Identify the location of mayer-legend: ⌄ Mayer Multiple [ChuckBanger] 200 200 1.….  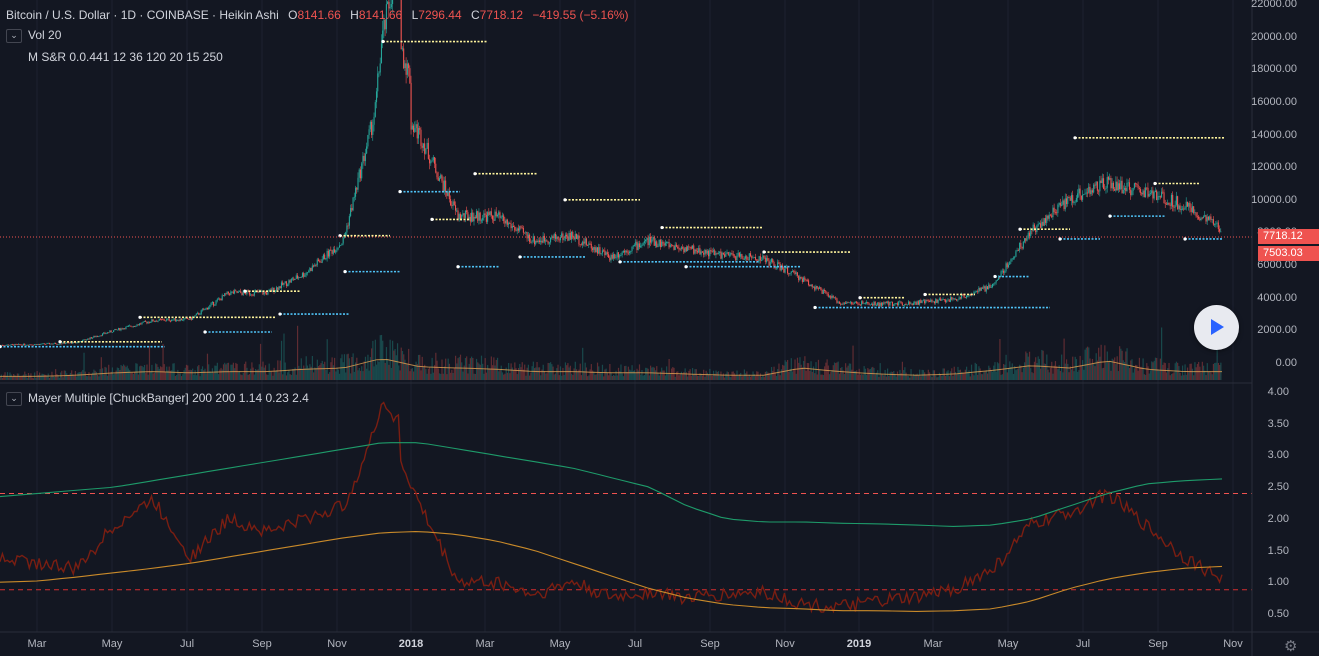
(157, 398).